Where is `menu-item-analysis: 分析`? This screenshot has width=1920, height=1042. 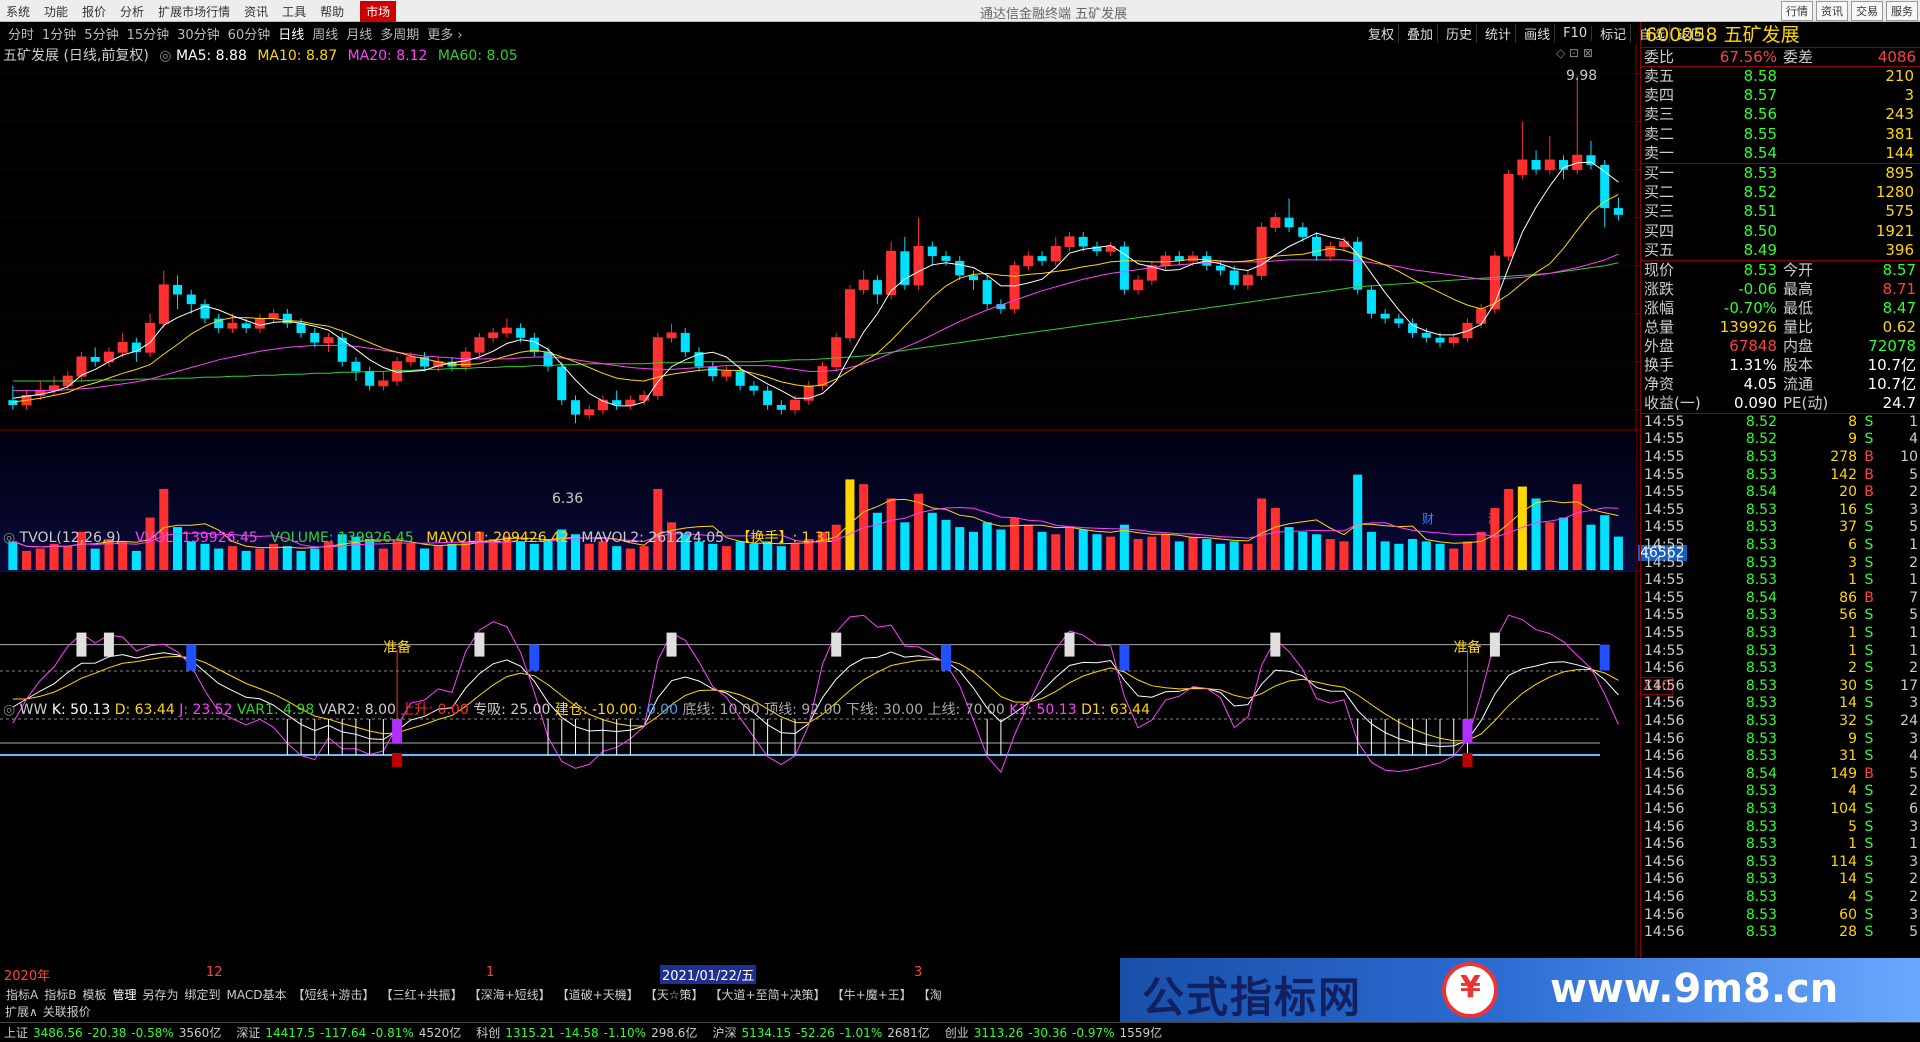 menu-item-analysis: 分析 is located at coordinates (132, 11).